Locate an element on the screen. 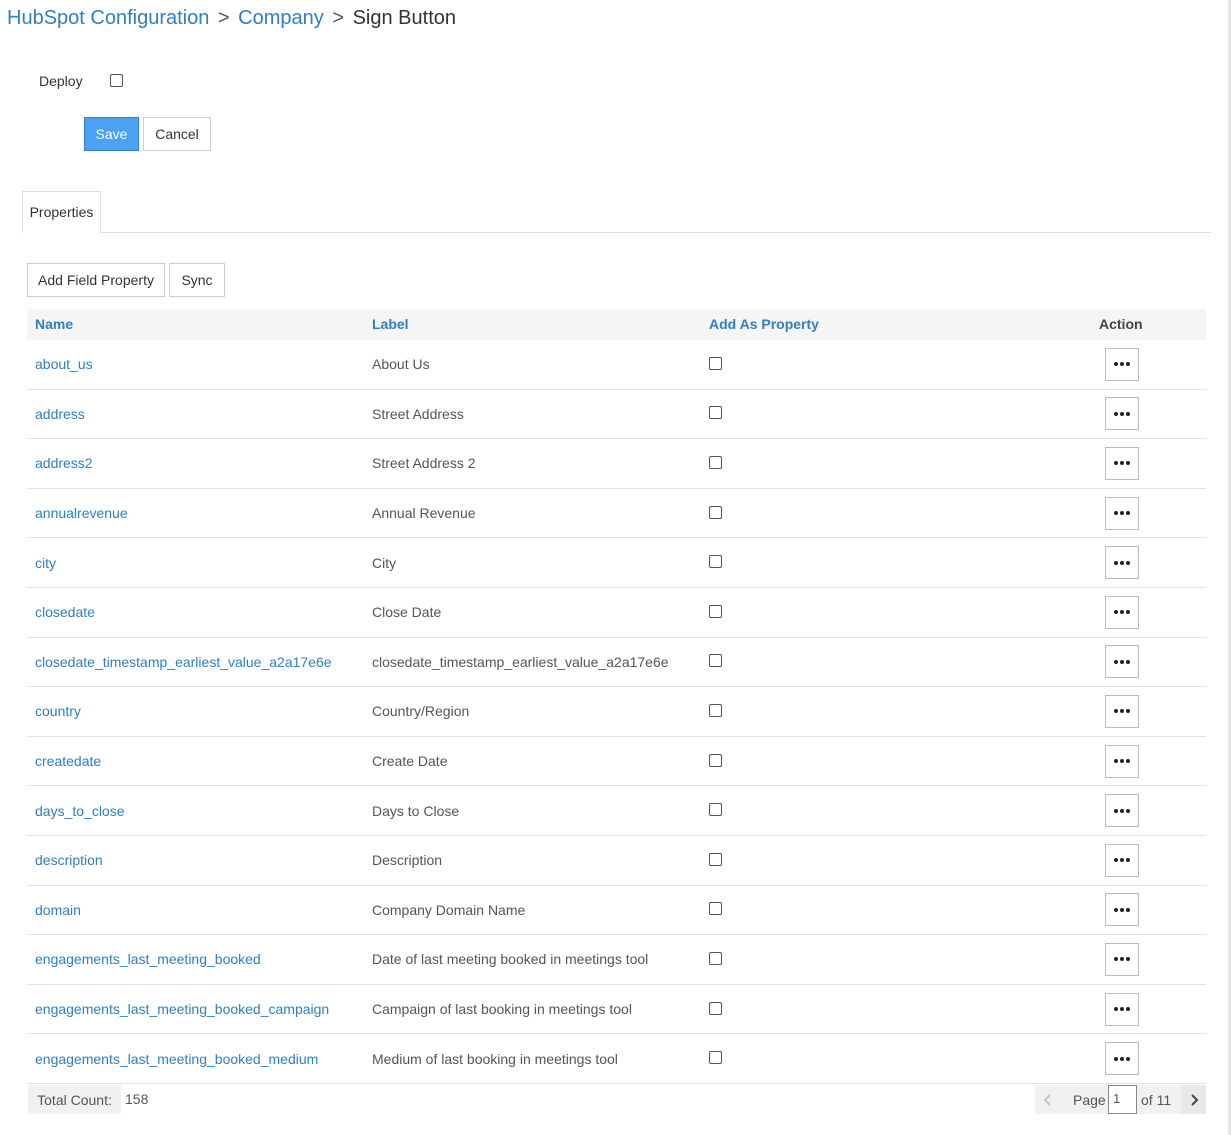  column-header-name: Name is located at coordinates (54, 324).